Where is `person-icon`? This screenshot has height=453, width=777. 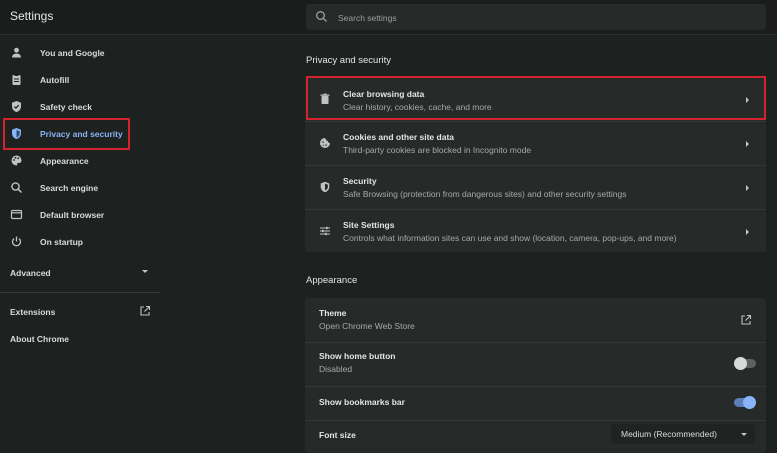
person-icon is located at coordinates (16, 52).